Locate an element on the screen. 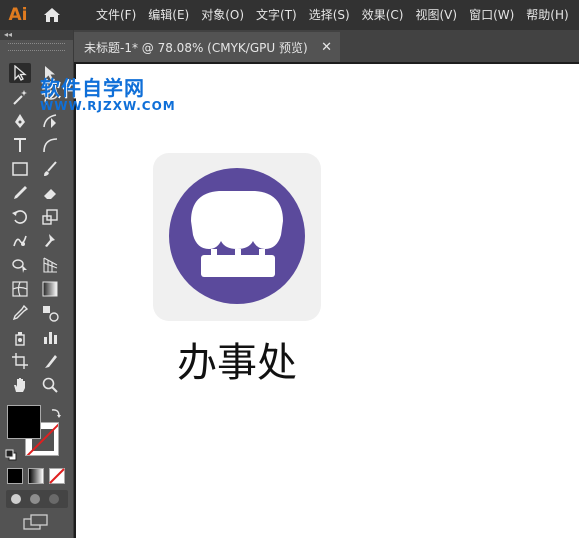 Image resolution: width=579 pixels, height=538 pixels. color-mode-button is located at coordinates (15, 476).